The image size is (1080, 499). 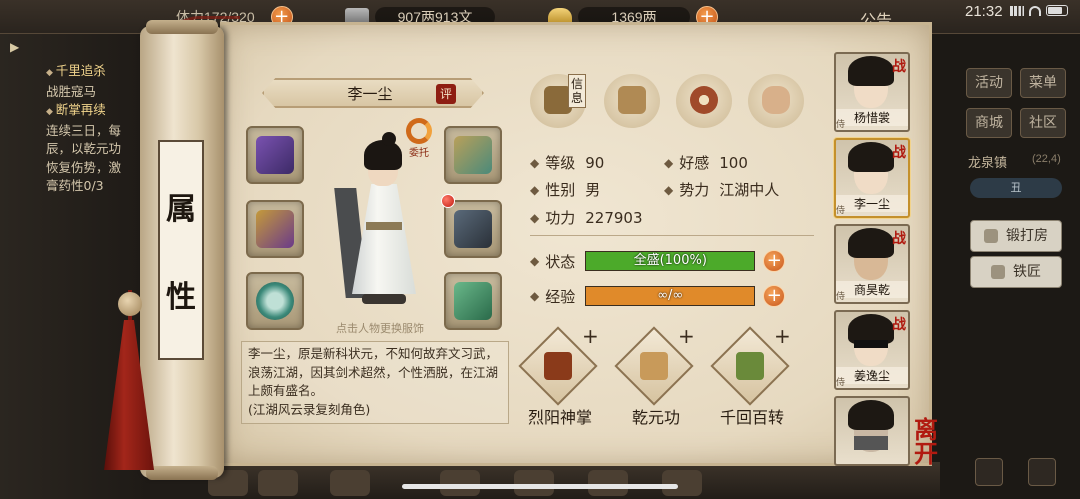 I want to click on equip-slot-ring, so click(x=275, y=301).